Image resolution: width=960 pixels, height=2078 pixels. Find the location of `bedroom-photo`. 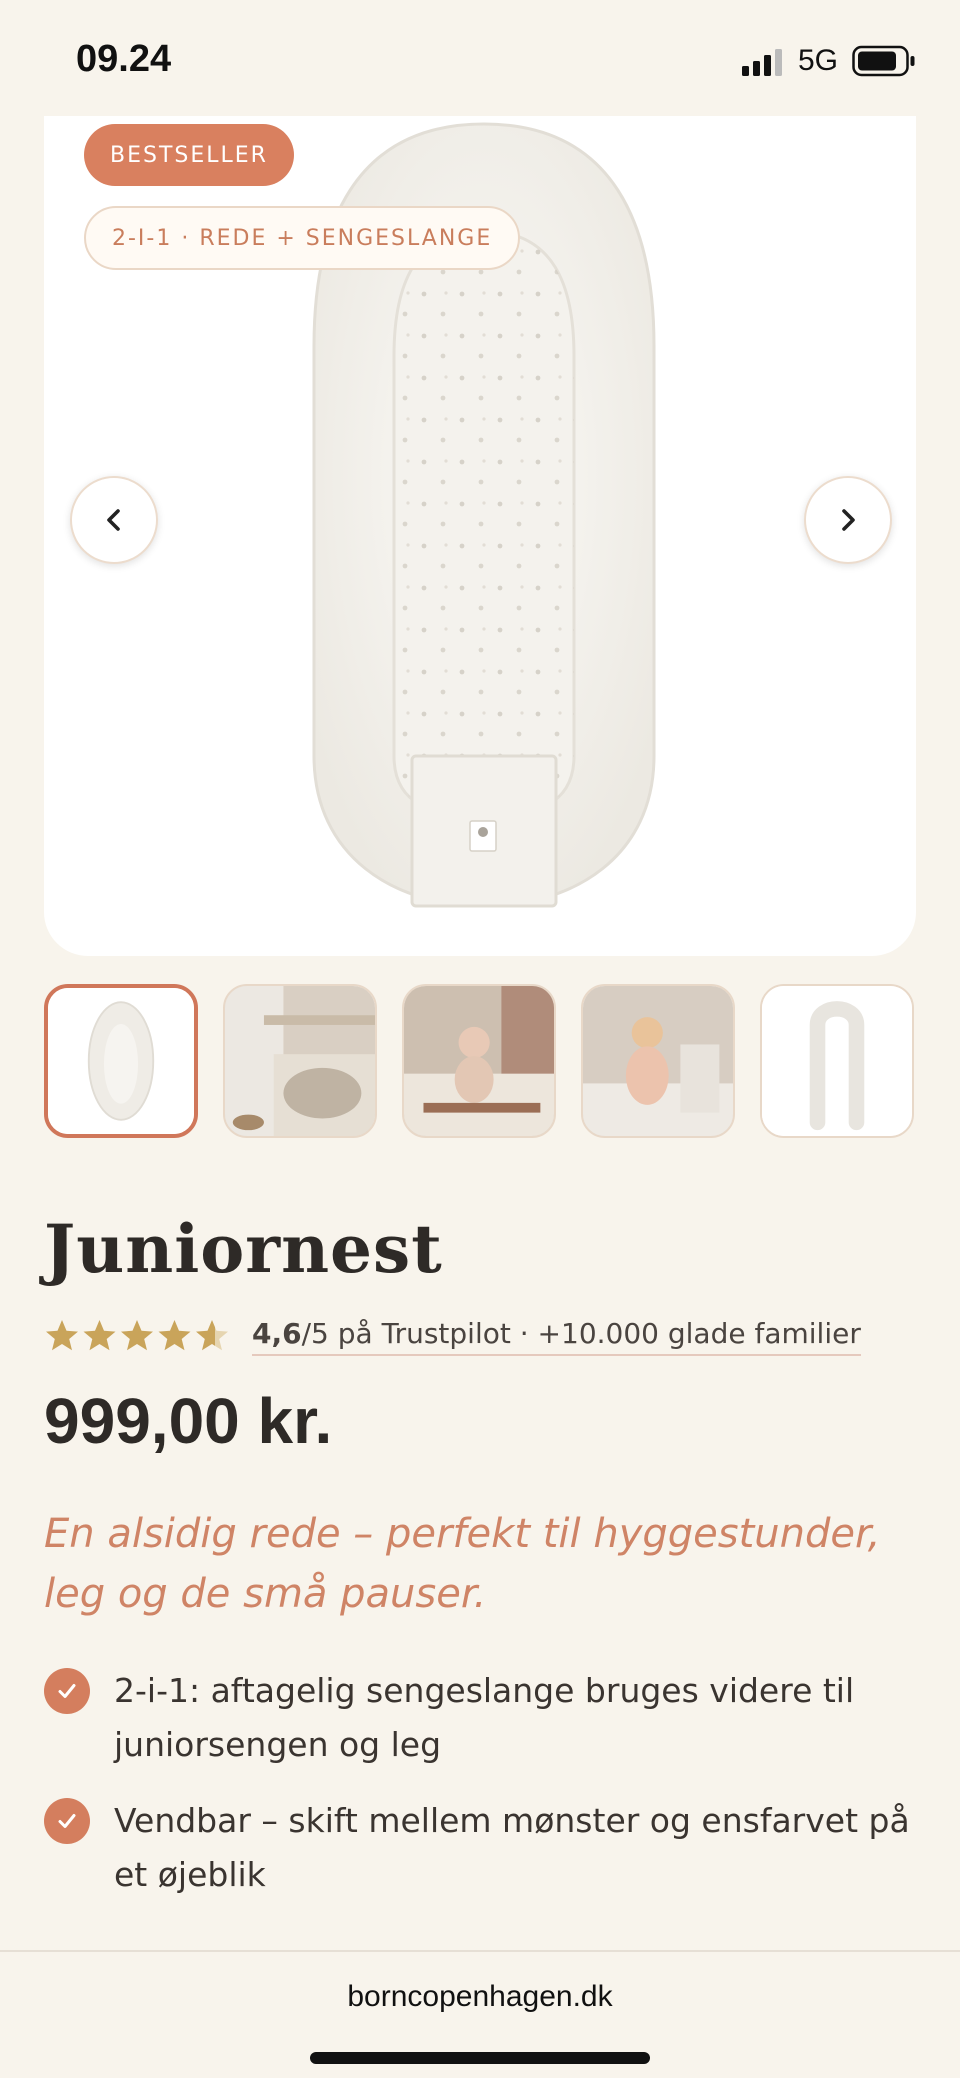

bedroom-photo is located at coordinates (300, 1061).